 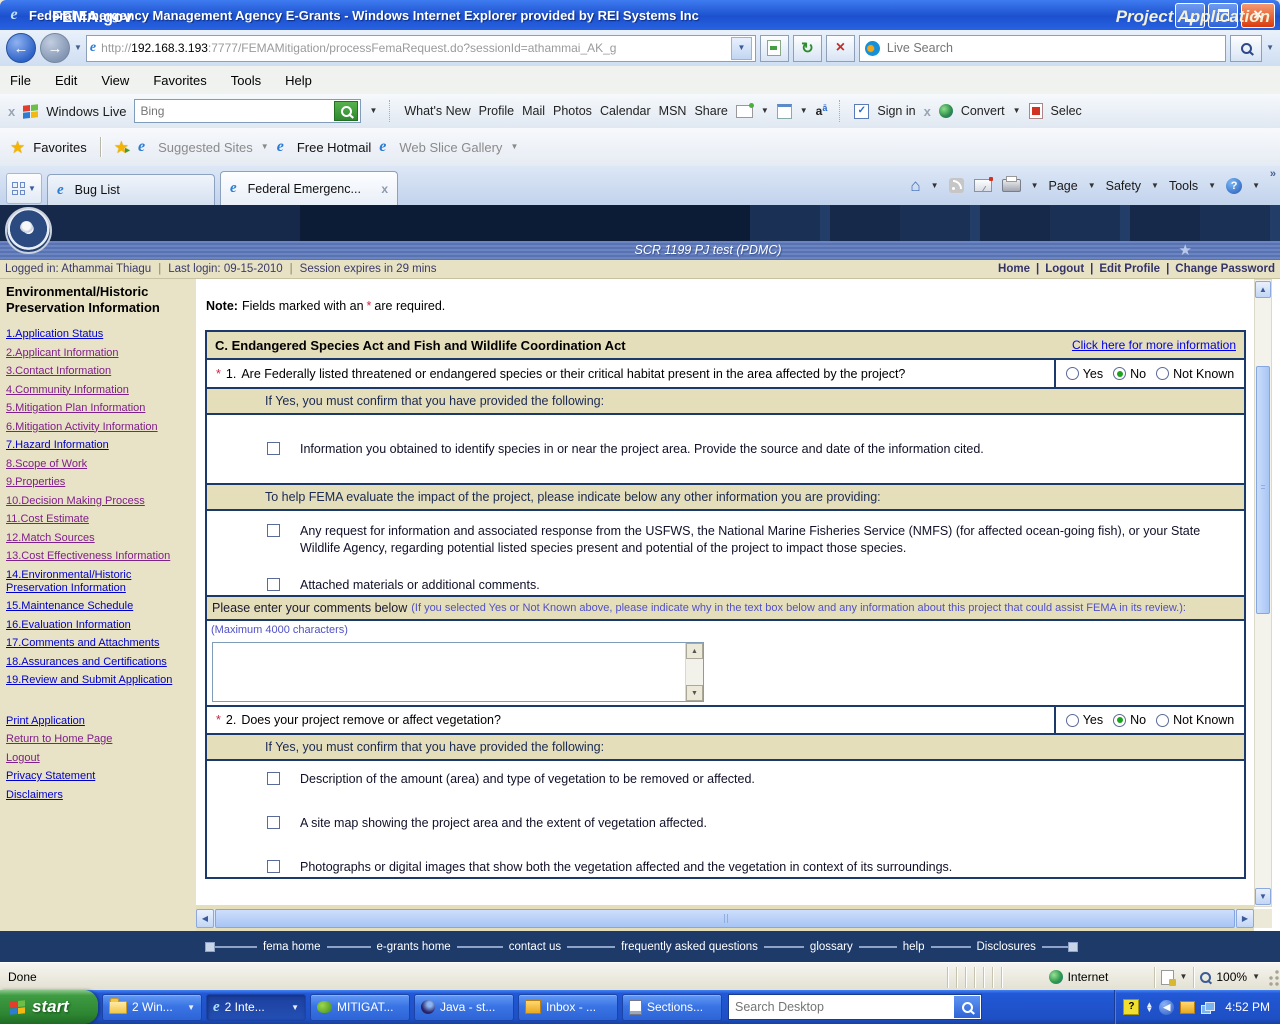 What do you see at coordinates (458, 672) in the screenshot?
I see `comments-textarea: ▲ ▼` at bounding box center [458, 672].